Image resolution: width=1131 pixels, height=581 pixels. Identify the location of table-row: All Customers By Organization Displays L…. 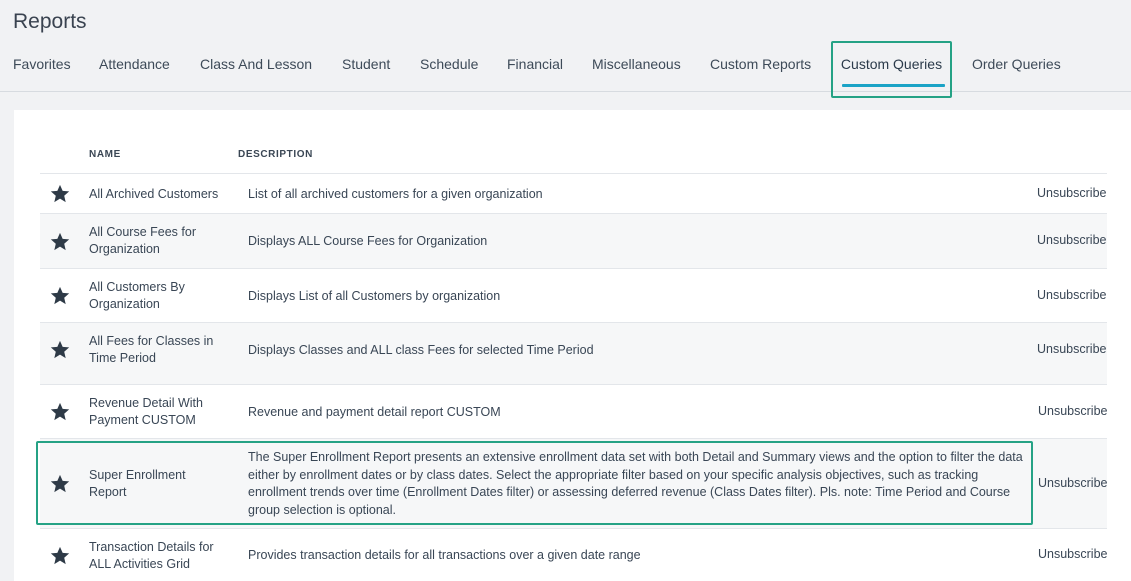
(573, 295).